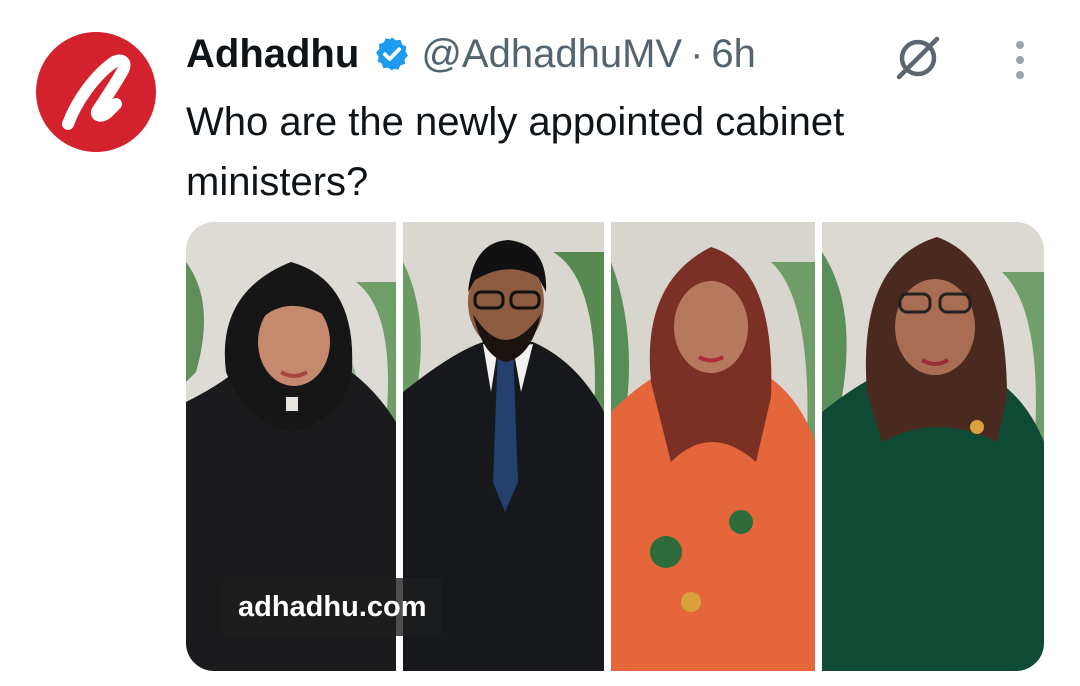 The height and width of the screenshot is (686, 1080). Describe the element at coordinates (392, 54) in the screenshot. I see `verified-badge-icon` at that location.